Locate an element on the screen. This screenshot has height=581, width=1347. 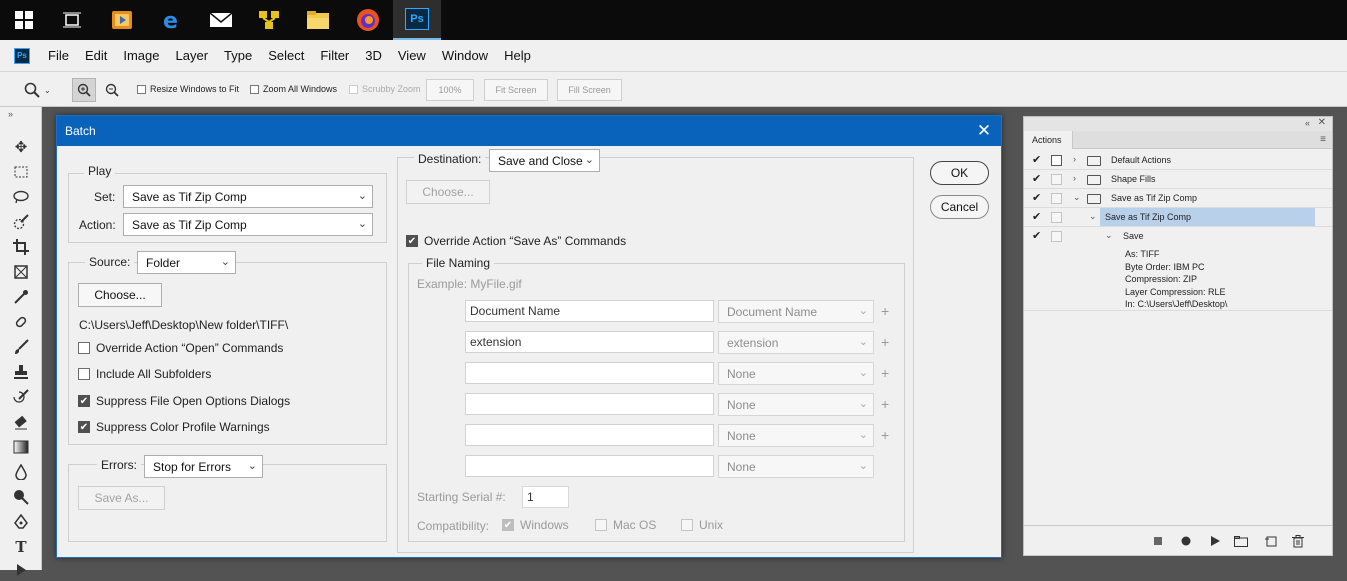
file-explorer-icon is located at coordinates (318, 20).